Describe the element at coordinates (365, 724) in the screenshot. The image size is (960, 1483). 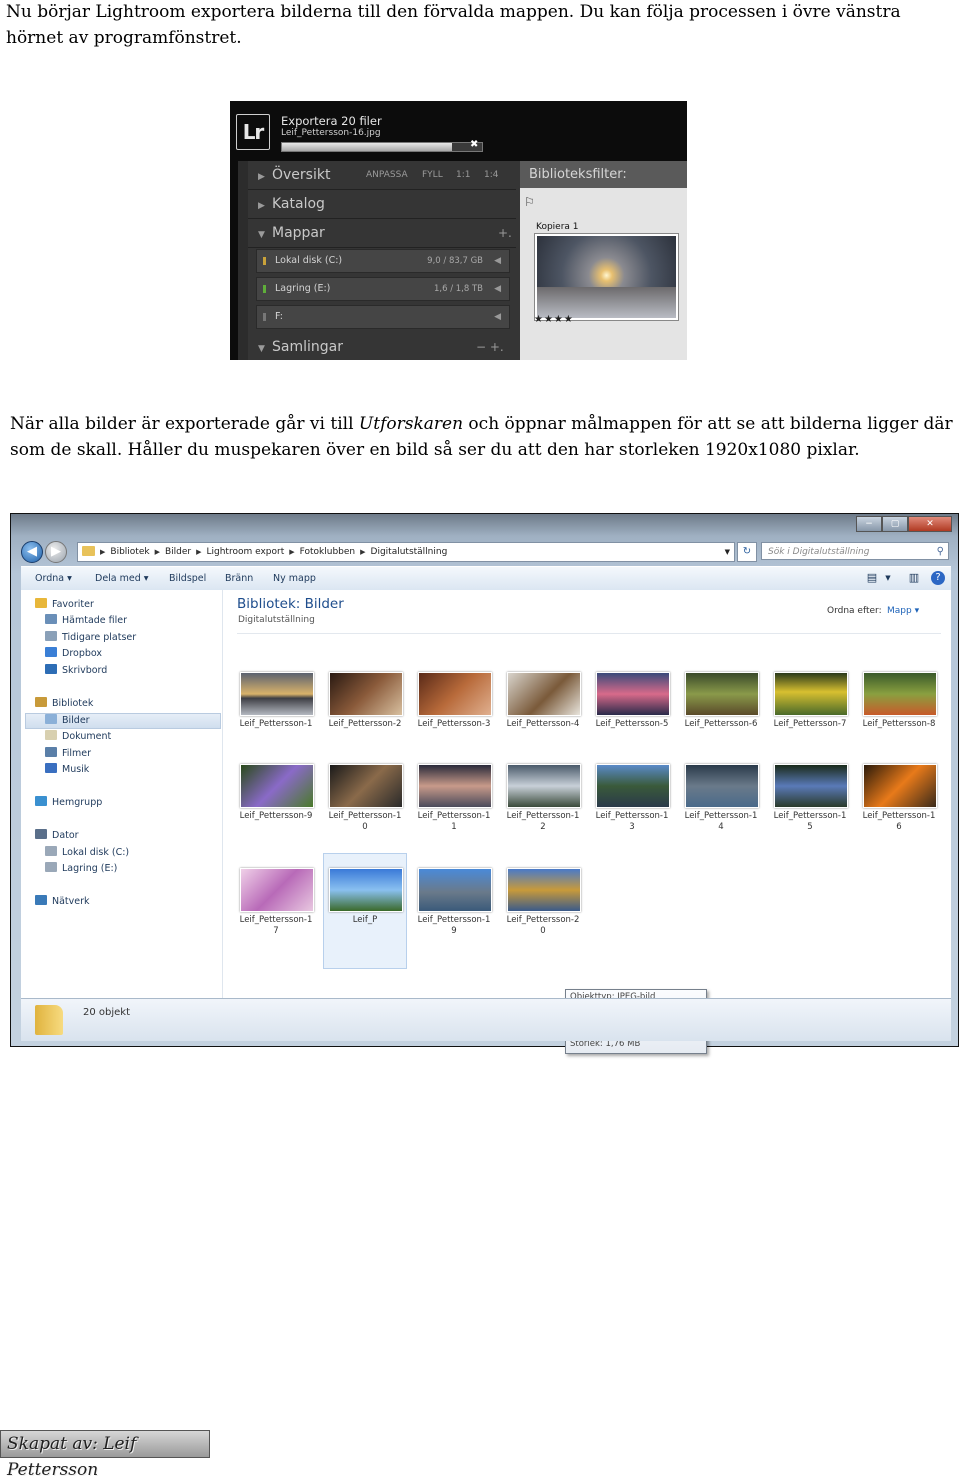
I see `file-name: Leif_Pettersson-2` at that location.